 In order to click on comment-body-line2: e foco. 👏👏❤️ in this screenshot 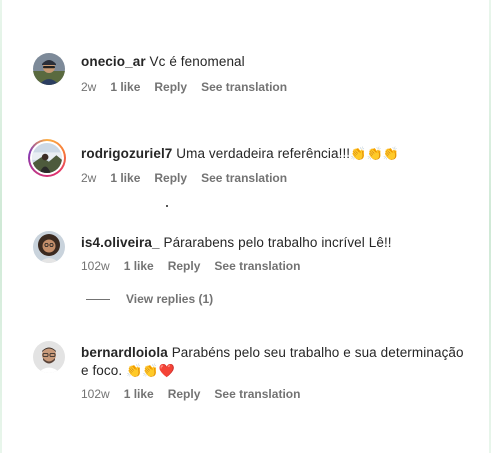, I will do `click(128, 371)`.